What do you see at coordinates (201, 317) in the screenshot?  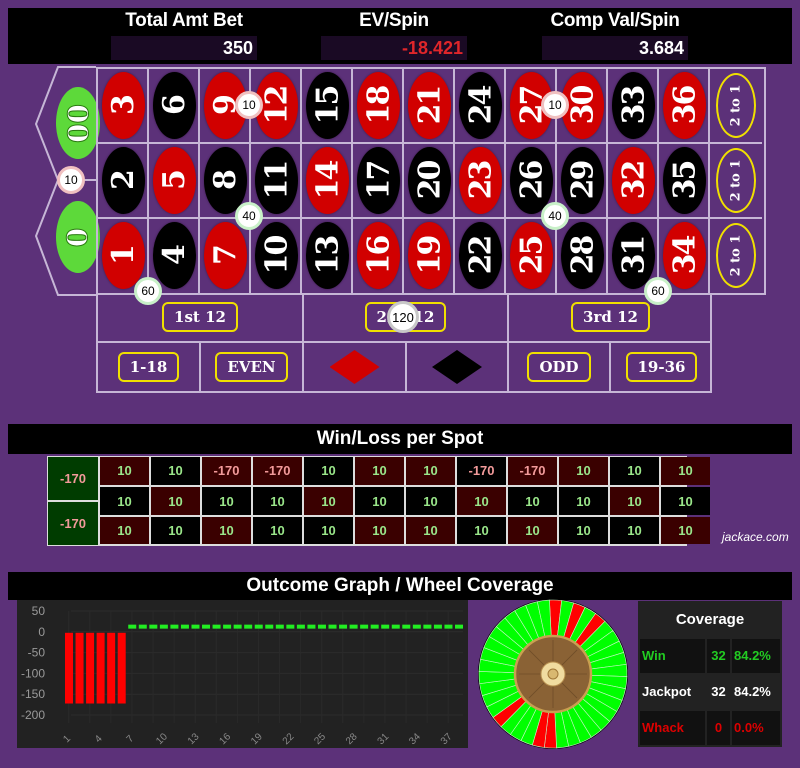 I see `dozen-1st: 1st 12` at bounding box center [201, 317].